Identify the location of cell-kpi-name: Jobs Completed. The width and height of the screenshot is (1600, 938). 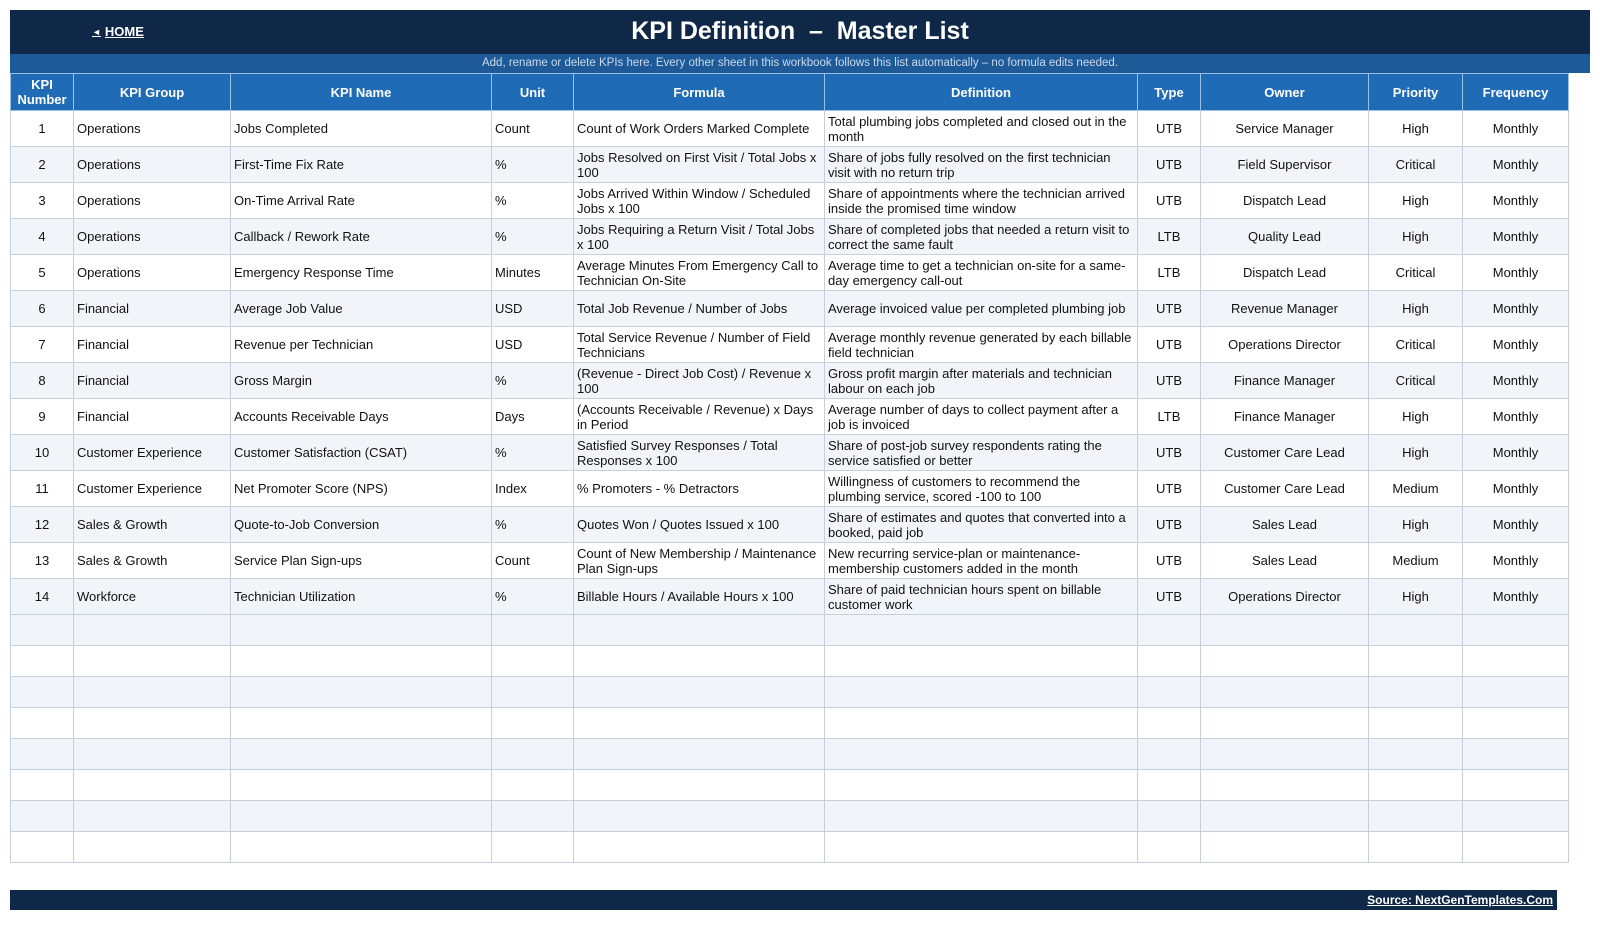
(361, 128).